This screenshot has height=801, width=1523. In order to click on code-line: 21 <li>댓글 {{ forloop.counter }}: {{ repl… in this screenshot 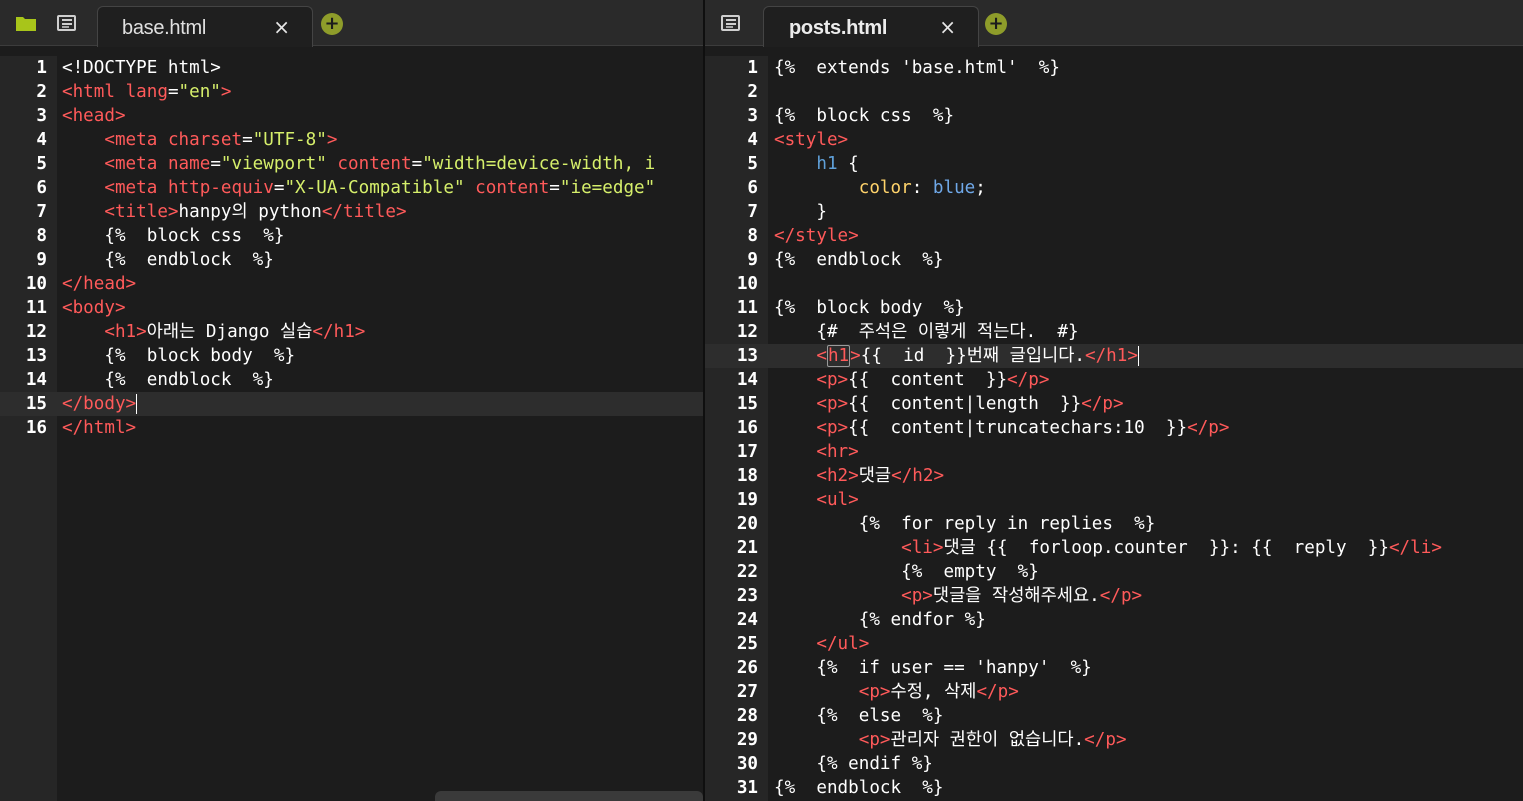, I will do `click(1114, 548)`.